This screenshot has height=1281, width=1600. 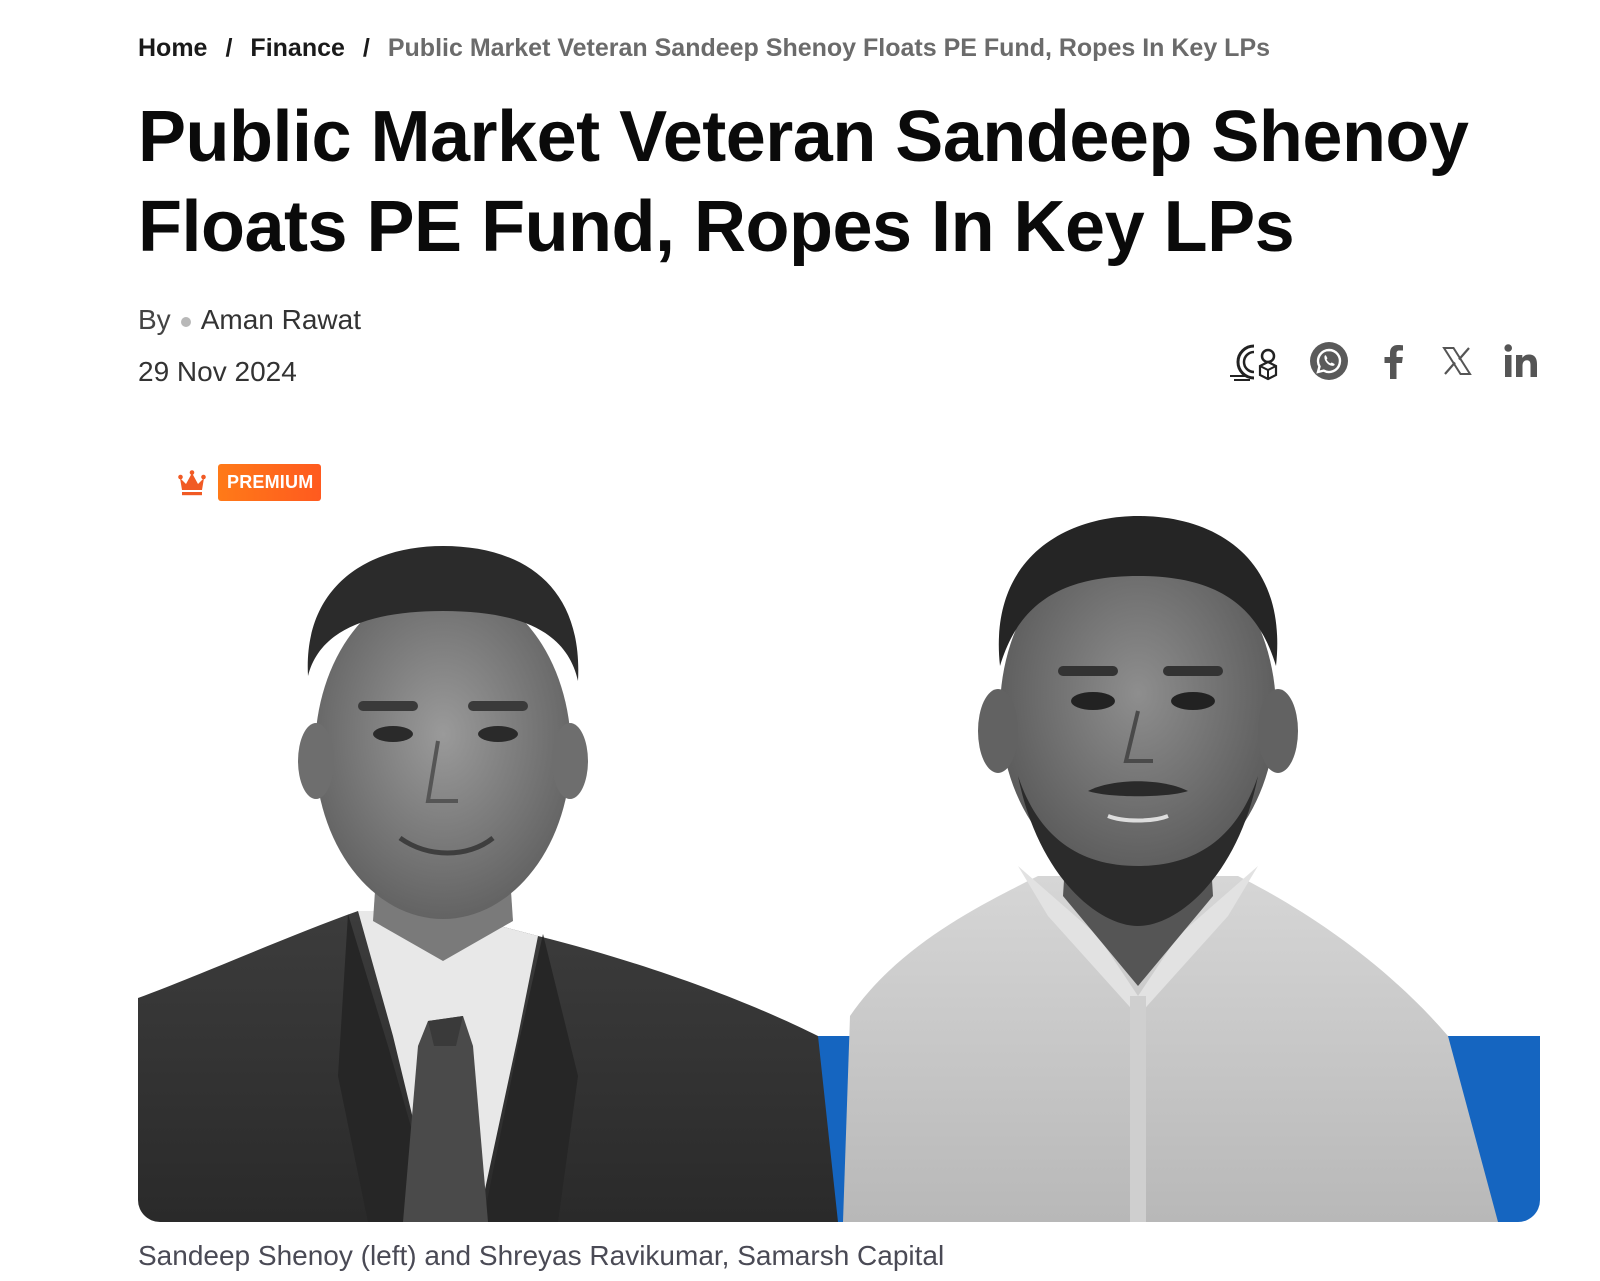 I want to click on premium-badge: PREMIUM, so click(x=270, y=482).